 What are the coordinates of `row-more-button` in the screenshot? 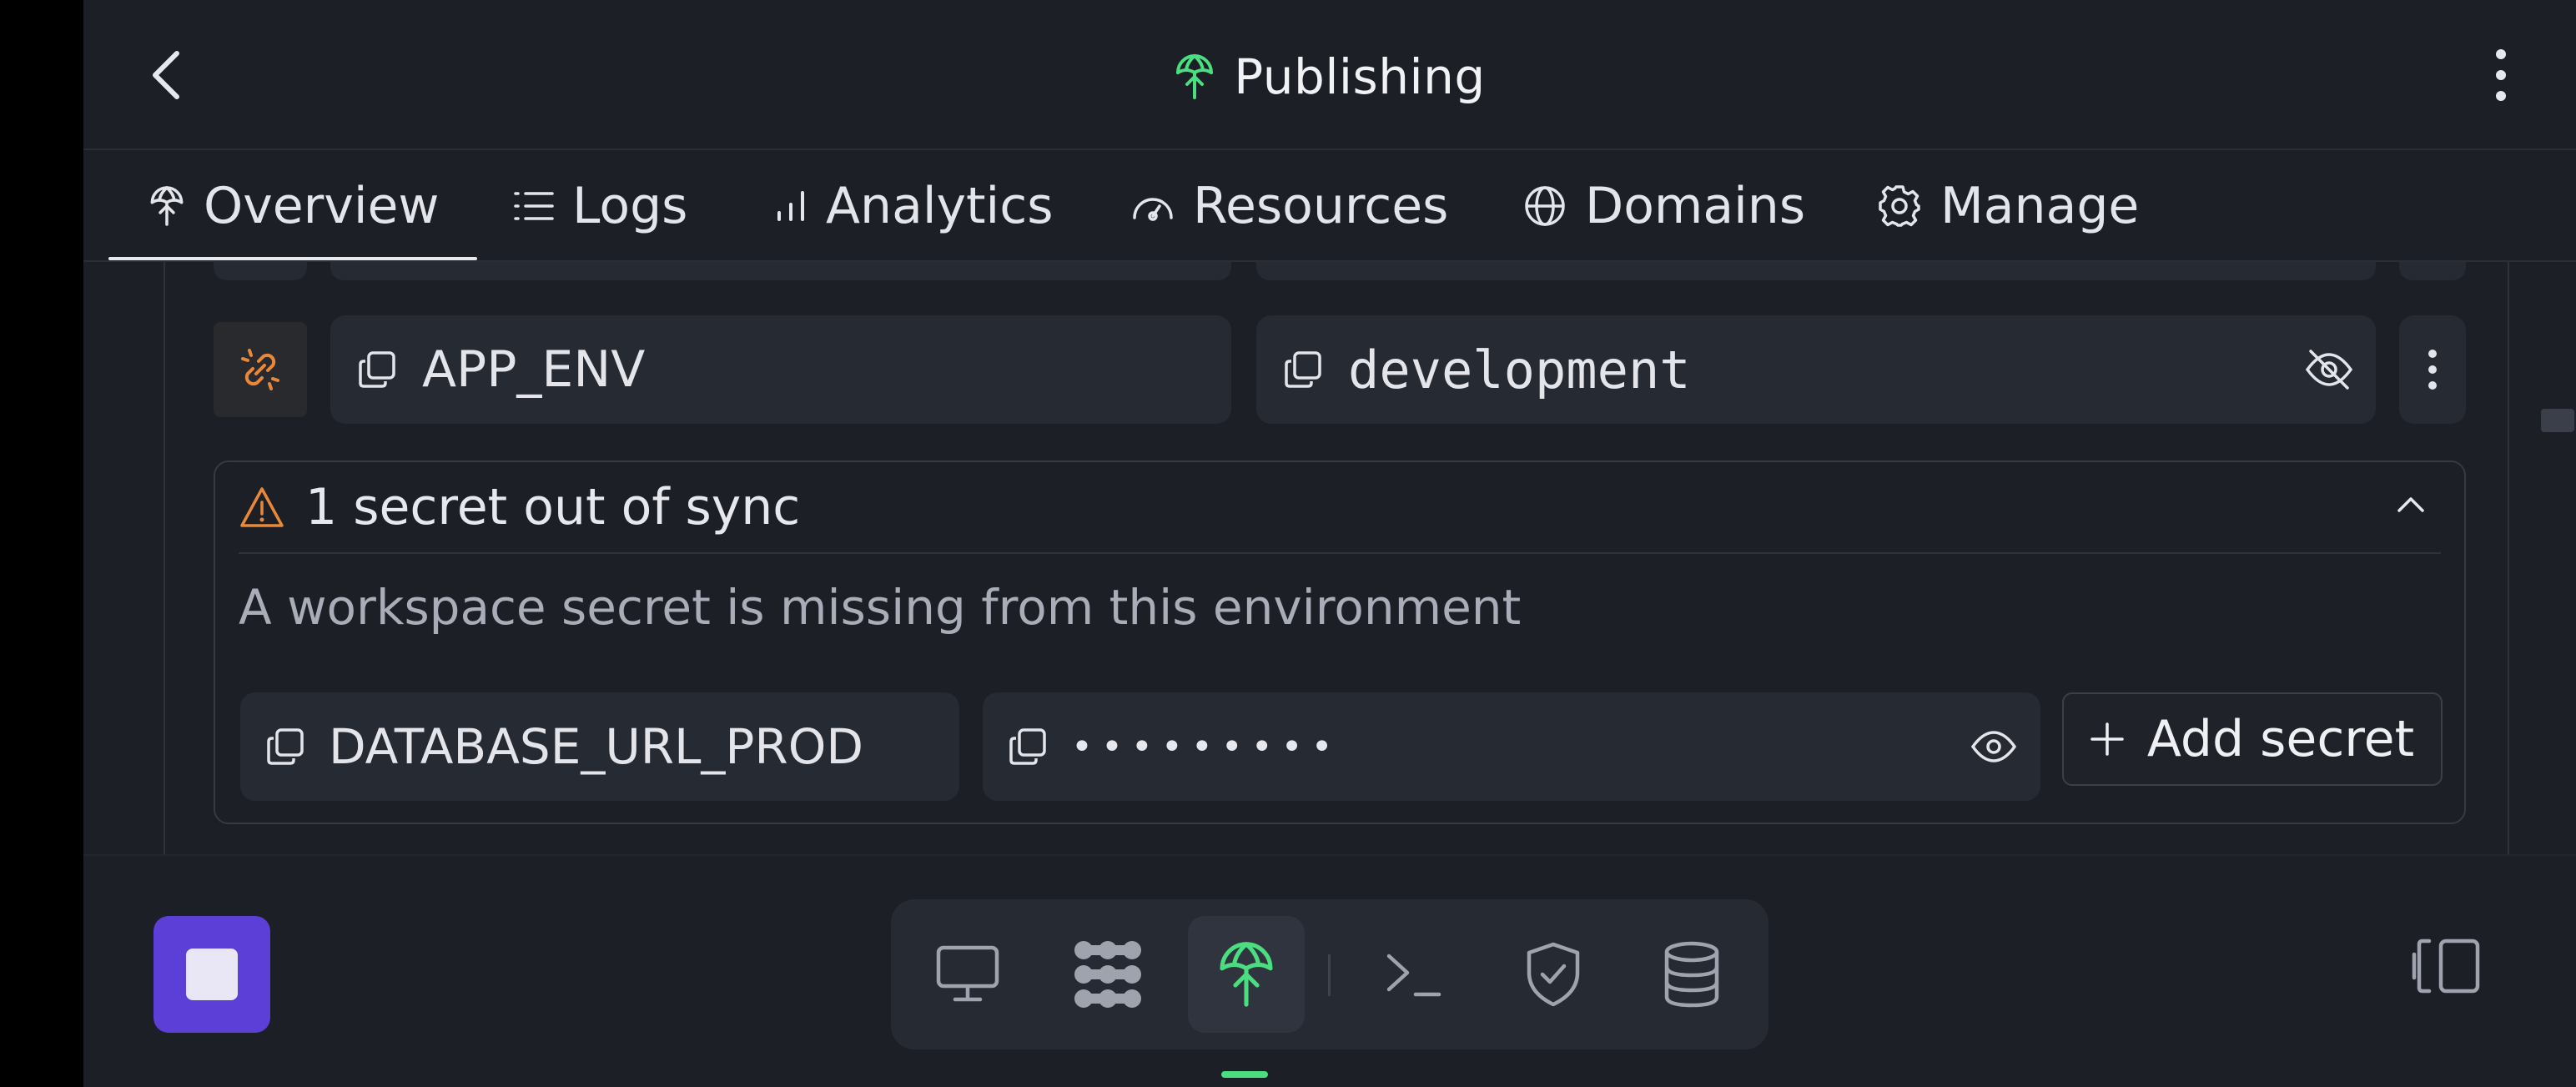 It's located at (2432, 369).